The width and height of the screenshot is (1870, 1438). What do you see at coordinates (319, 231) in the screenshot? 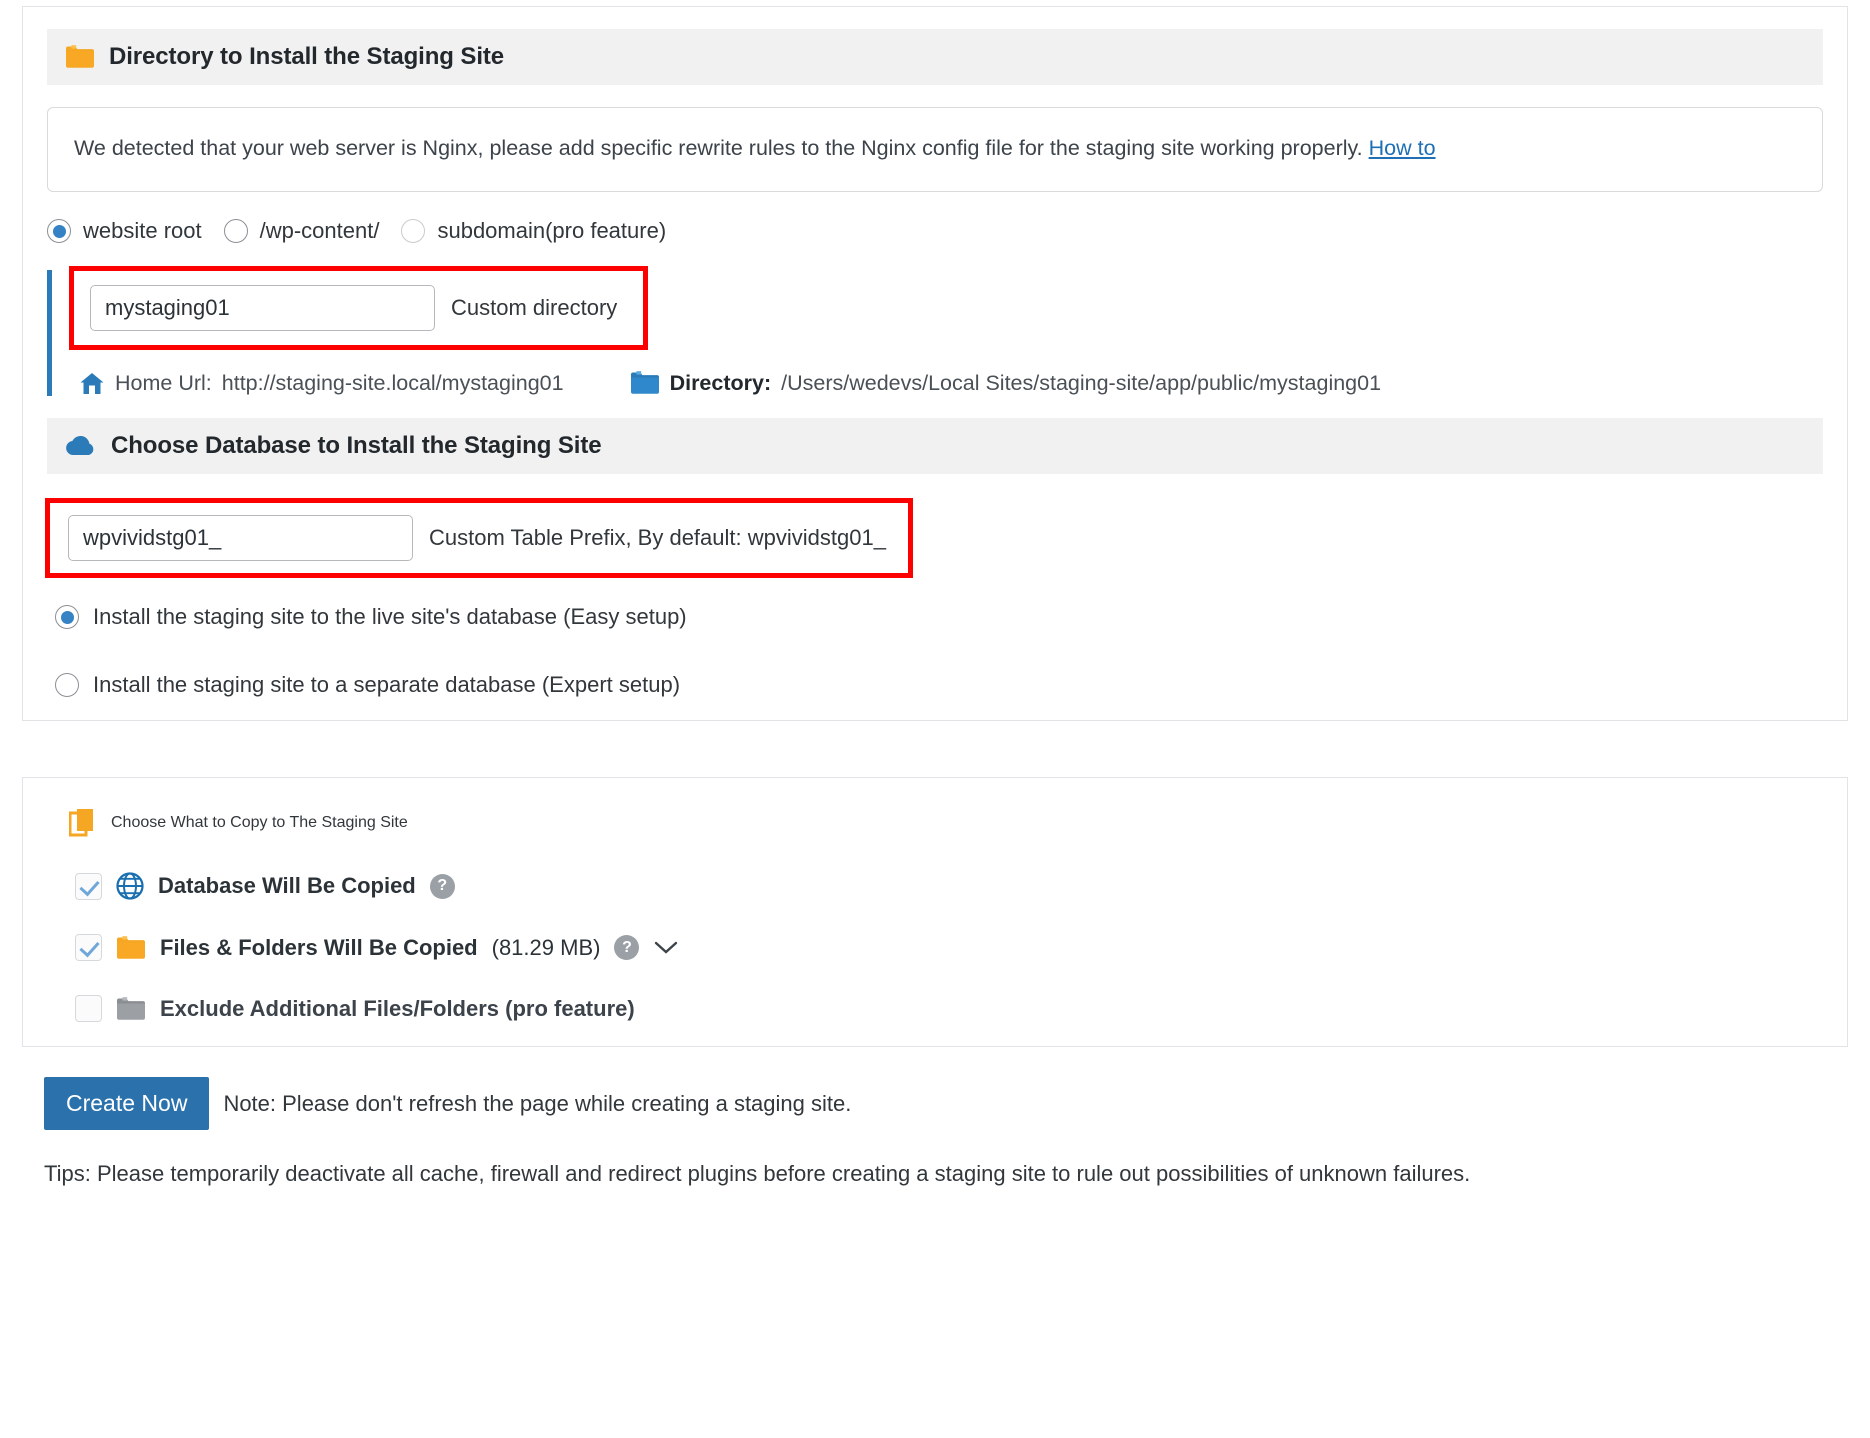
I see `radio-wp-content-label: /wp-content/` at bounding box center [319, 231].